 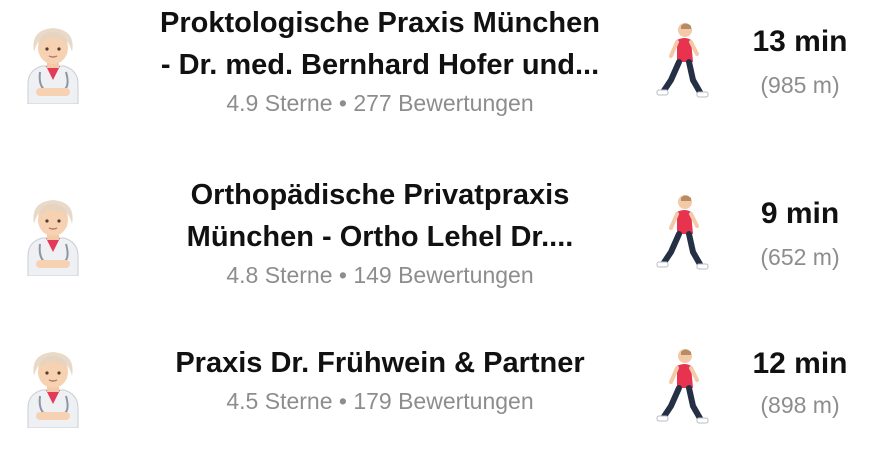 What do you see at coordinates (800, 234) in the screenshot?
I see `walking-time: 9 min (652 m)` at bounding box center [800, 234].